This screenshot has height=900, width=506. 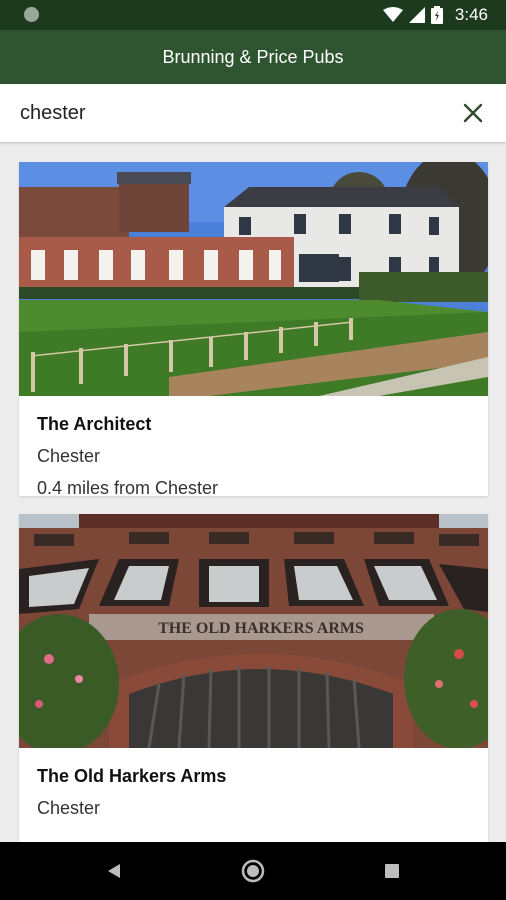 I want to click on signal-icon, so click(x=416, y=15).